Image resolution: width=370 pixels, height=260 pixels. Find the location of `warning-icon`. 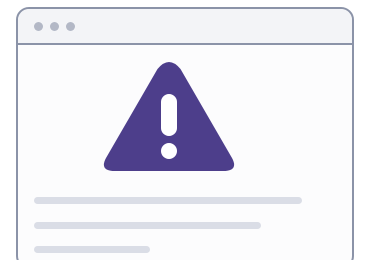

warning-icon is located at coordinates (169, 116).